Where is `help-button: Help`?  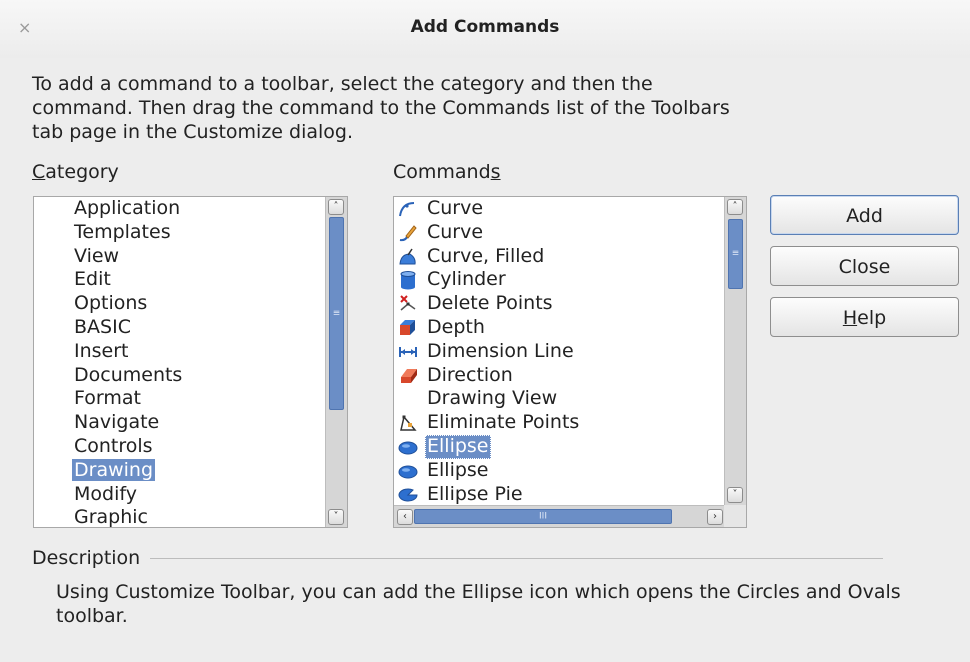 help-button: Help is located at coordinates (864, 317).